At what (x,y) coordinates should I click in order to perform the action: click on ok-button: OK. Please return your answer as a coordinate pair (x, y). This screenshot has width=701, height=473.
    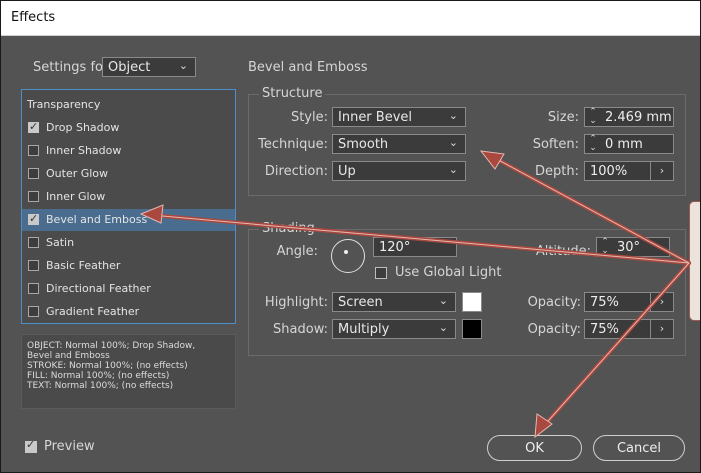
    Looking at the image, I should click on (534, 448).